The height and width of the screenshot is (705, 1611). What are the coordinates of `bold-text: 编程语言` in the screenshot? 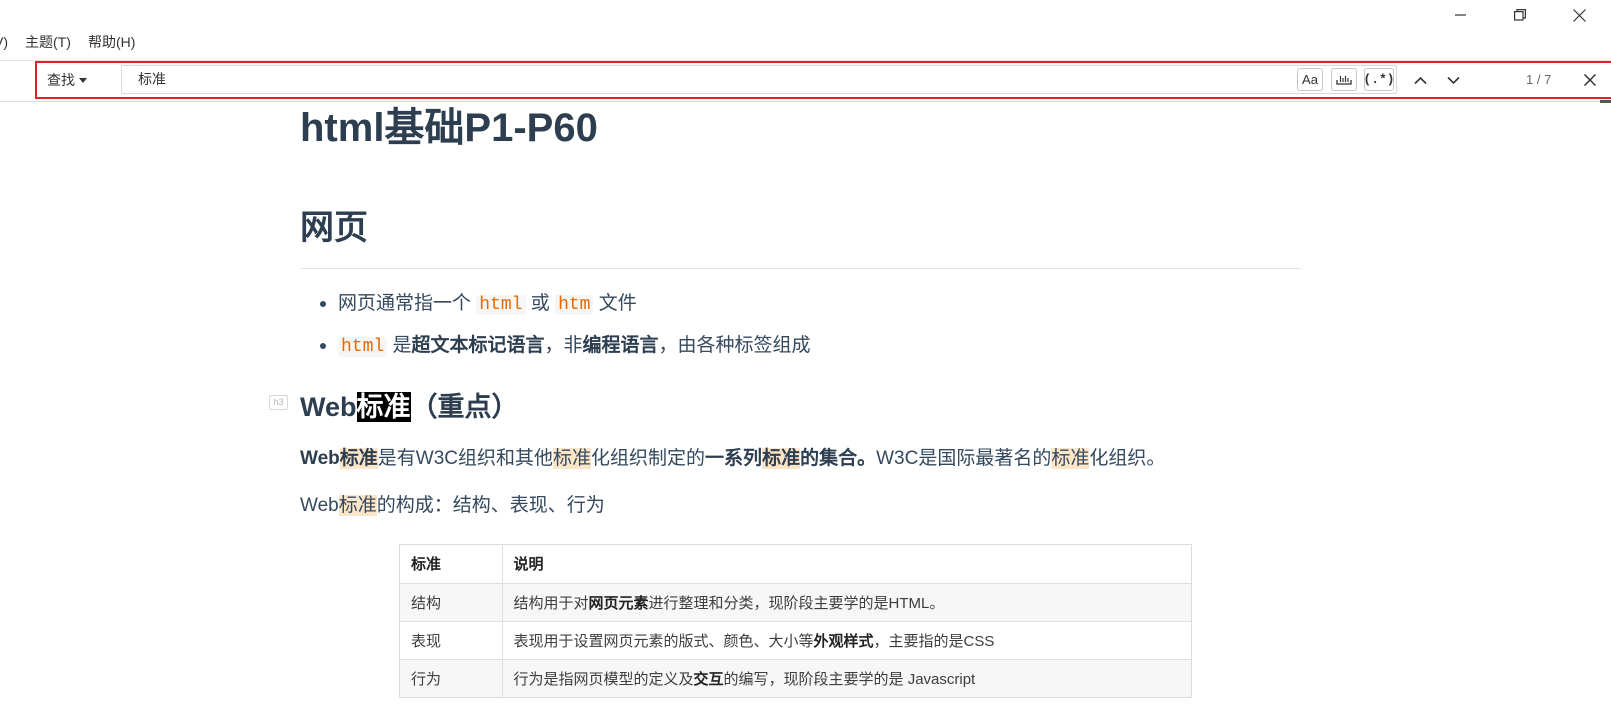 It's located at (620, 345).